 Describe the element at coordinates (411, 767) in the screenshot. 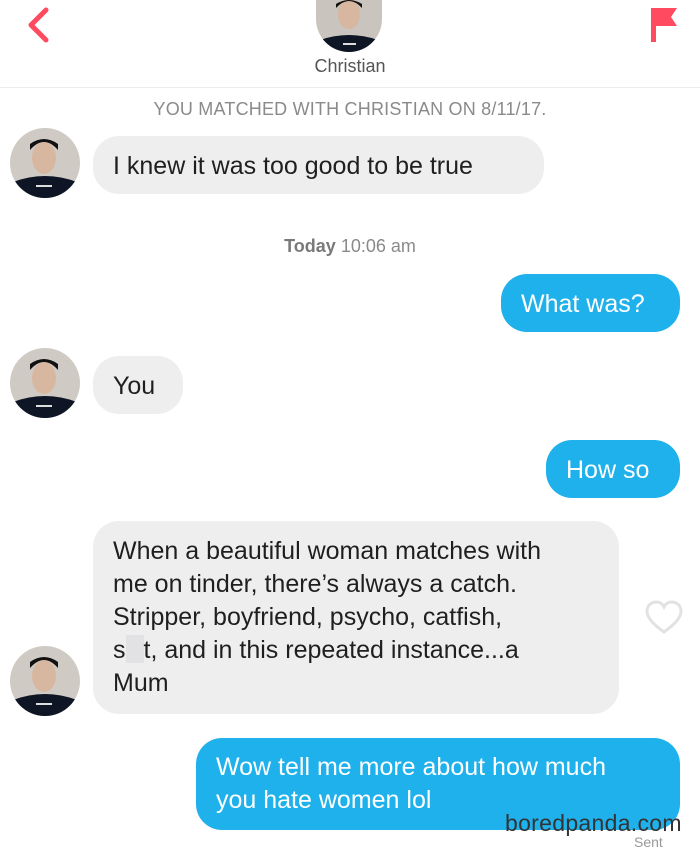

I see `message-line: Wow tell me more about how much` at that location.